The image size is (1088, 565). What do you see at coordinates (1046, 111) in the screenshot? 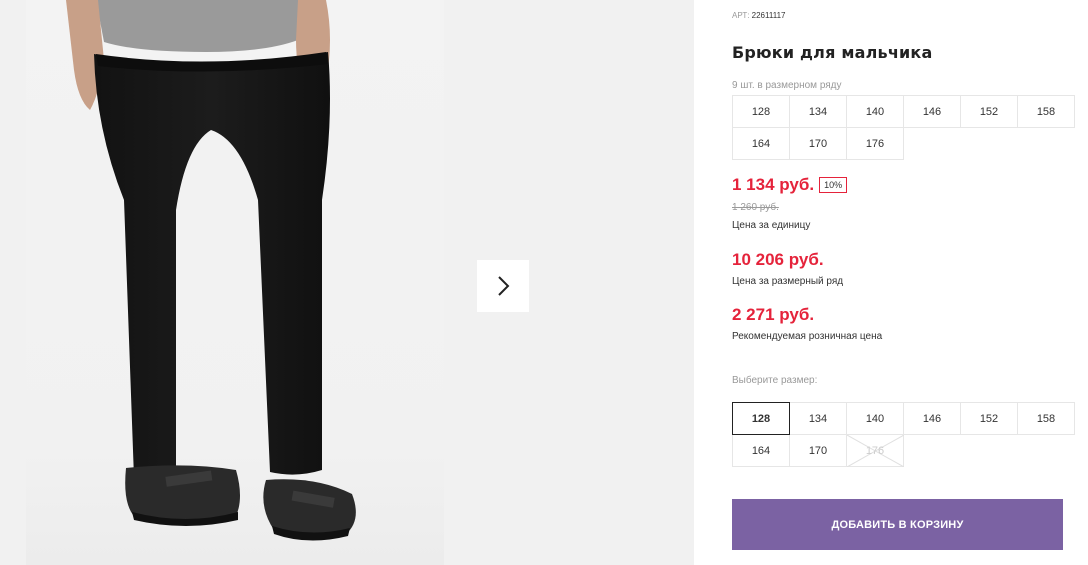
I see `size-row-cell: 158` at bounding box center [1046, 111].